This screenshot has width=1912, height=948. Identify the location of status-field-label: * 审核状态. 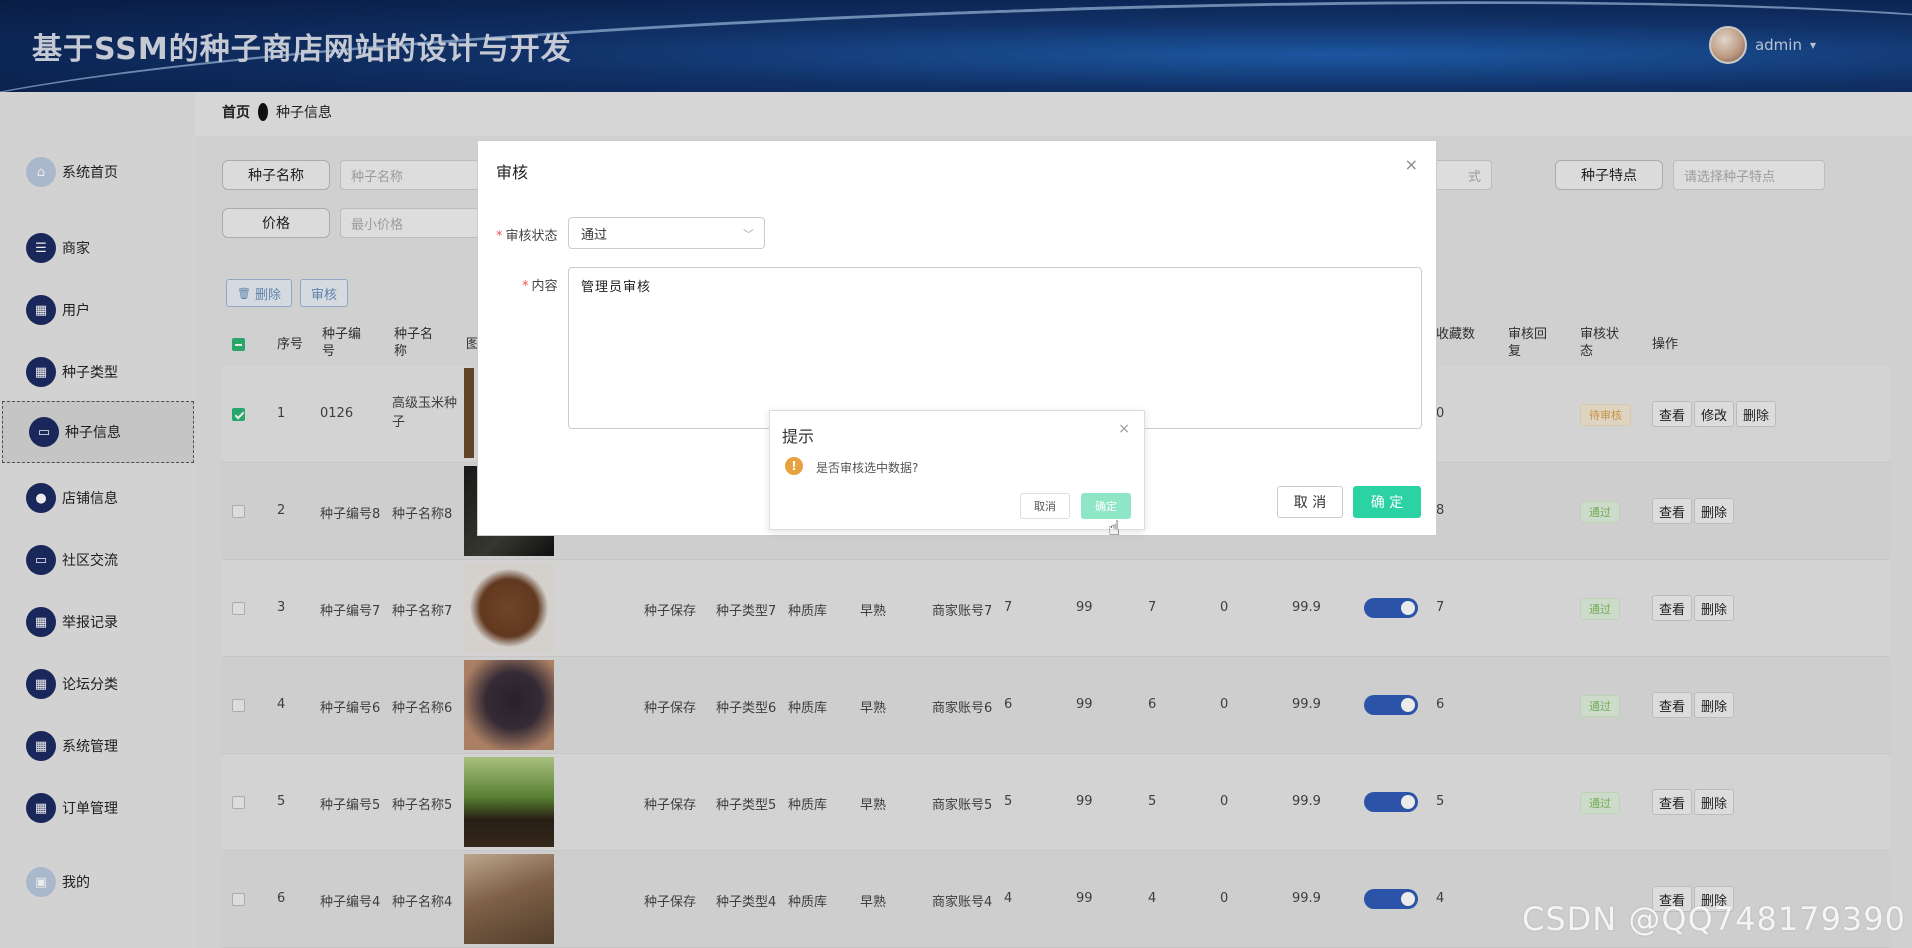
(527, 234).